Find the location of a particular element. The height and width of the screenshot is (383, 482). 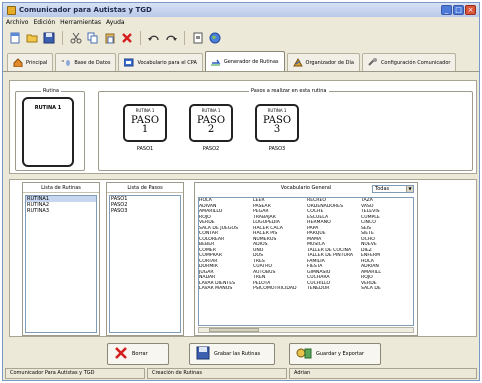

tab-organizador-dia: Organizador de Día is located at coordinates (323, 62).